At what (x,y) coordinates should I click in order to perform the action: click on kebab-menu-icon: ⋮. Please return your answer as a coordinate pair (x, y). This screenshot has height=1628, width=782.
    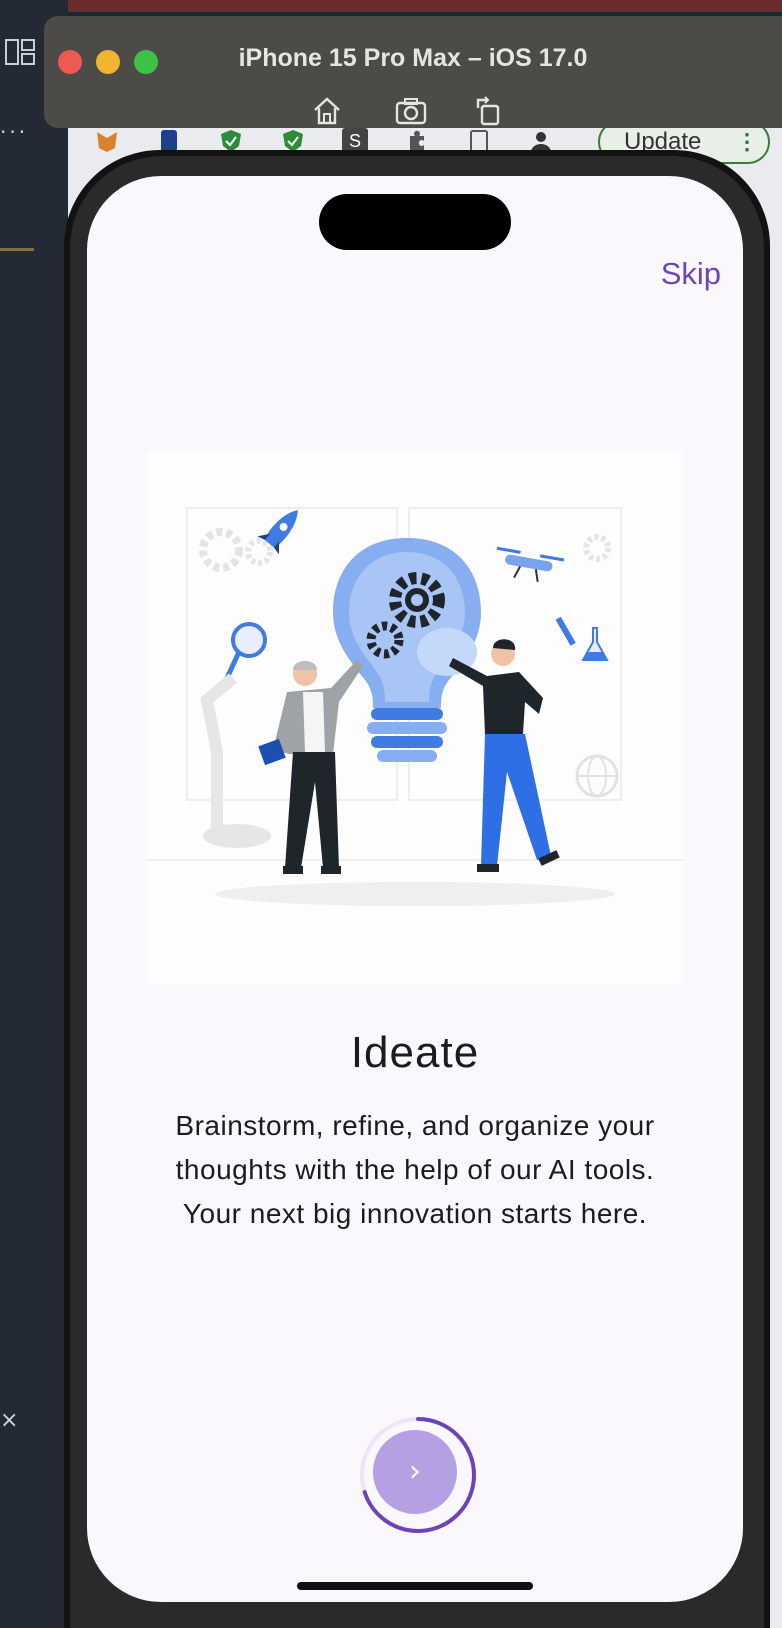
    Looking at the image, I should click on (747, 142).